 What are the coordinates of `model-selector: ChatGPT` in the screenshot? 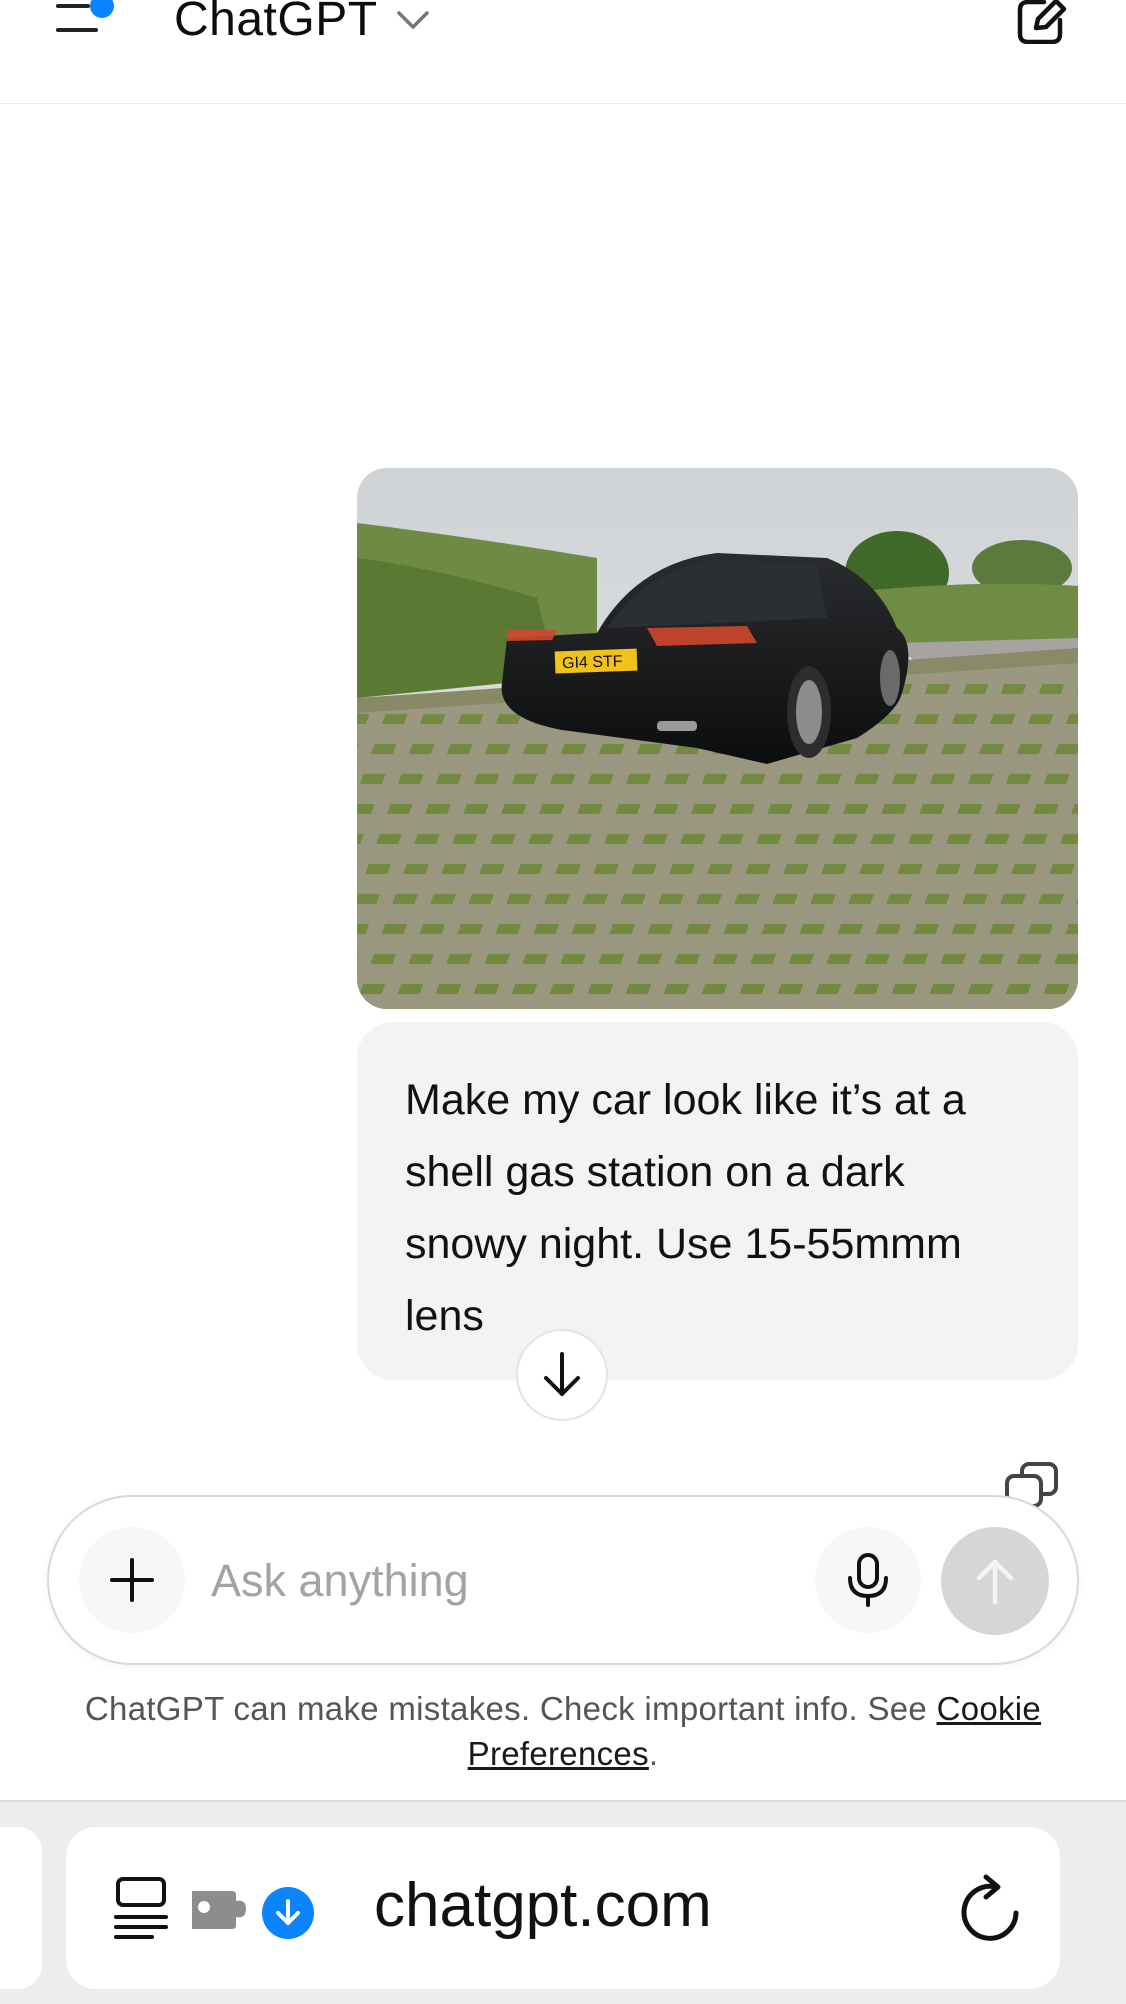 It's located at (302, 26).